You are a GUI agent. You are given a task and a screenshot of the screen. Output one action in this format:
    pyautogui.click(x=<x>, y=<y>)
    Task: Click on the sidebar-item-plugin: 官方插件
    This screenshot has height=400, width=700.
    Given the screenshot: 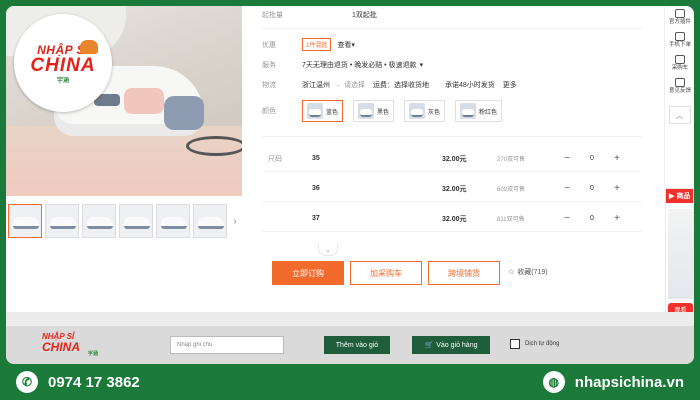 What is the action you would take?
    pyautogui.click(x=679, y=17)
    